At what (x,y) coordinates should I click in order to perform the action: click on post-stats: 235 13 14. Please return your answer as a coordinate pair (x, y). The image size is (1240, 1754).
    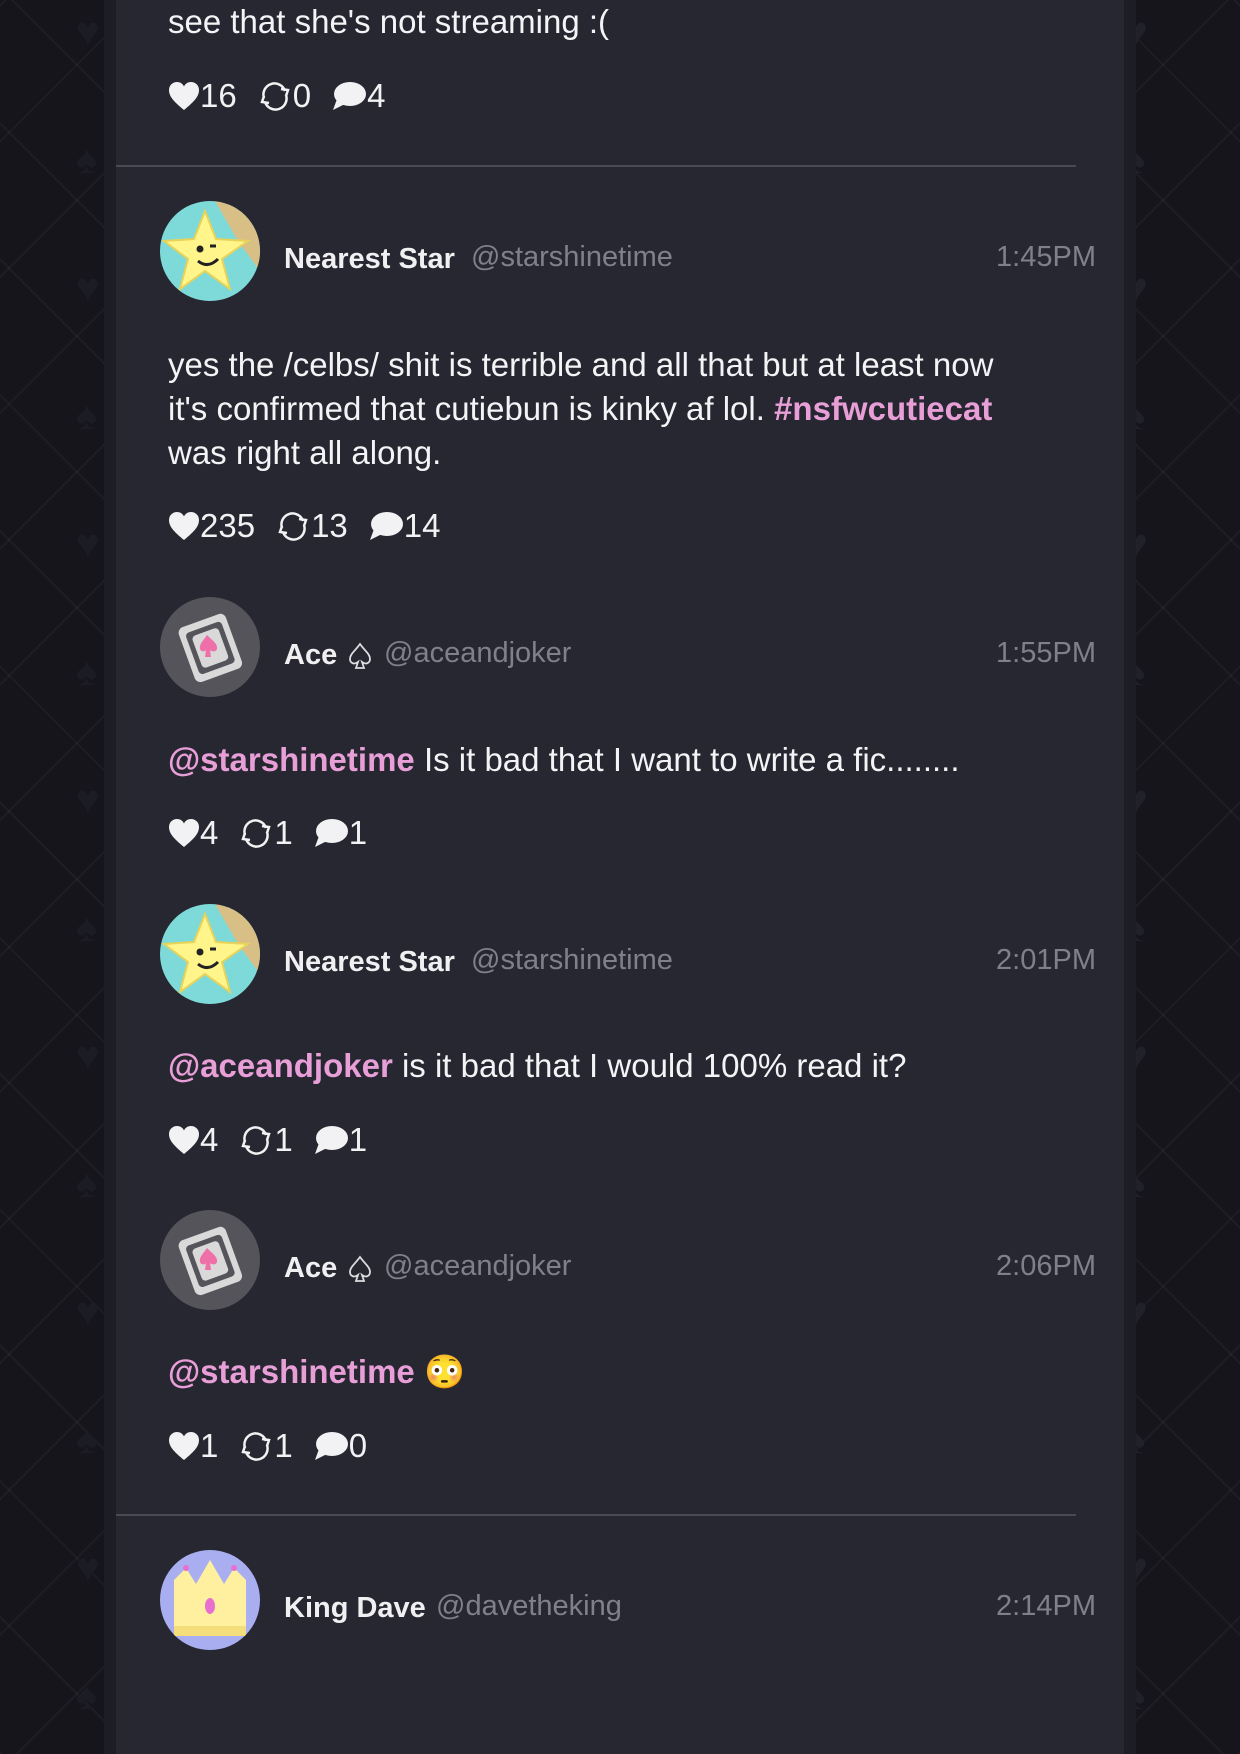
    Looking at the image, I should click on (314, 526).